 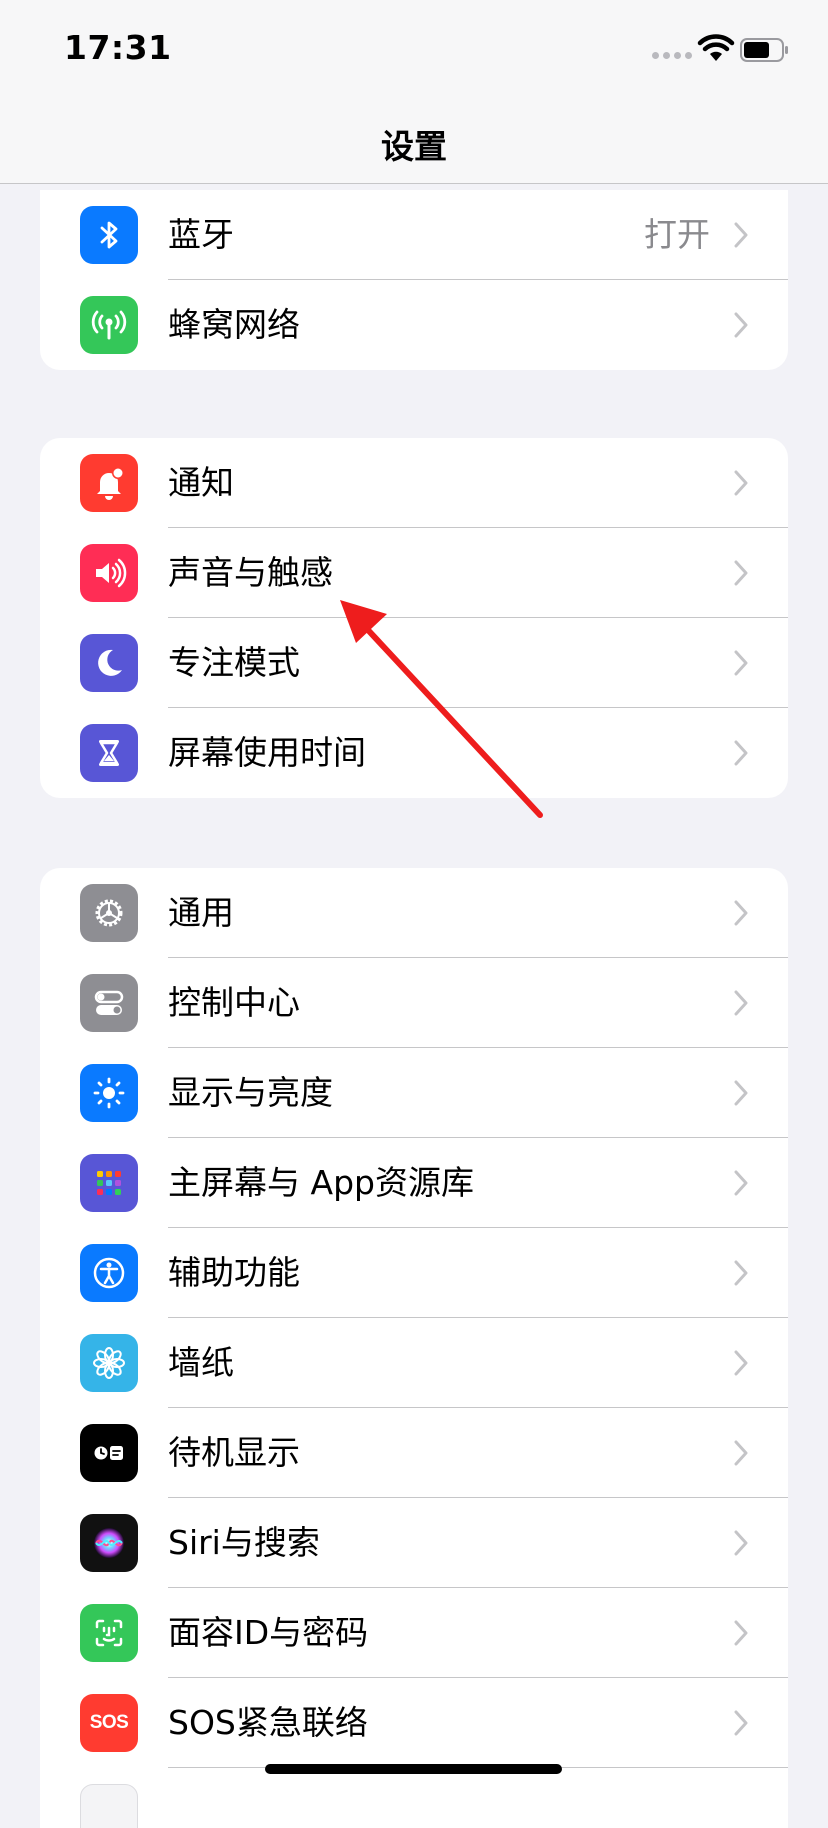 I want to click on antenna-icon, so click(x=109, y=325).